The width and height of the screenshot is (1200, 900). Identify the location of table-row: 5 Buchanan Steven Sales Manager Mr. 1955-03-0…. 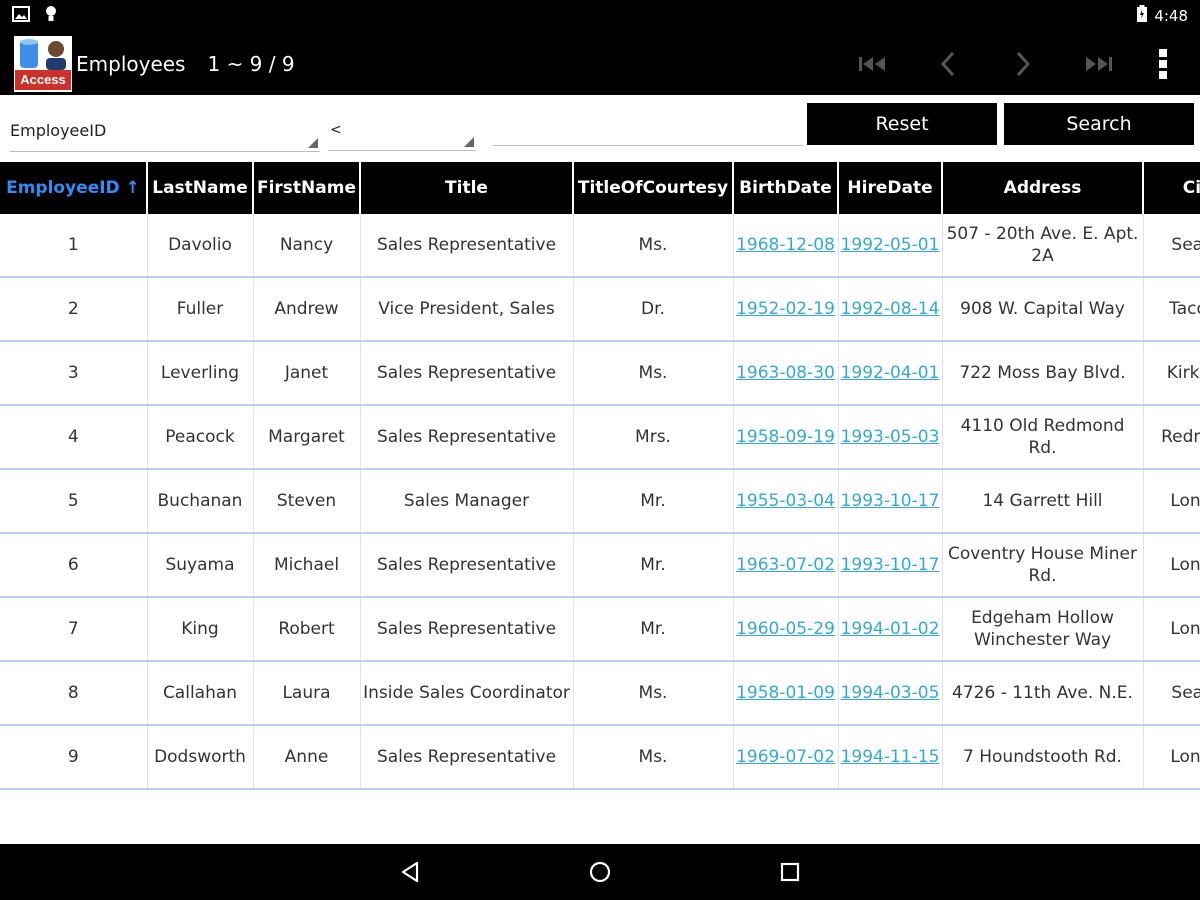
(600, 501).